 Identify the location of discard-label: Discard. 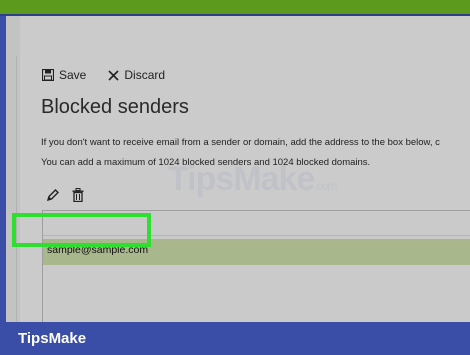
(145, 75).